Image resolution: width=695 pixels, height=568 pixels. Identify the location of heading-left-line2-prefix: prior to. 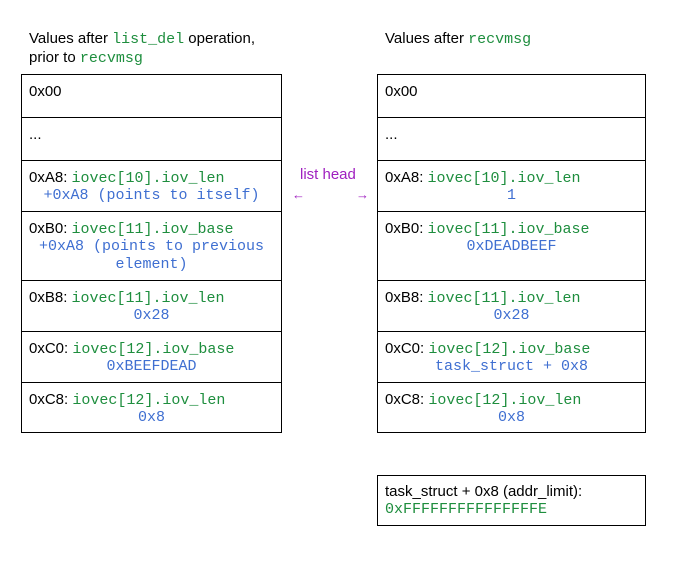
(54, 57).